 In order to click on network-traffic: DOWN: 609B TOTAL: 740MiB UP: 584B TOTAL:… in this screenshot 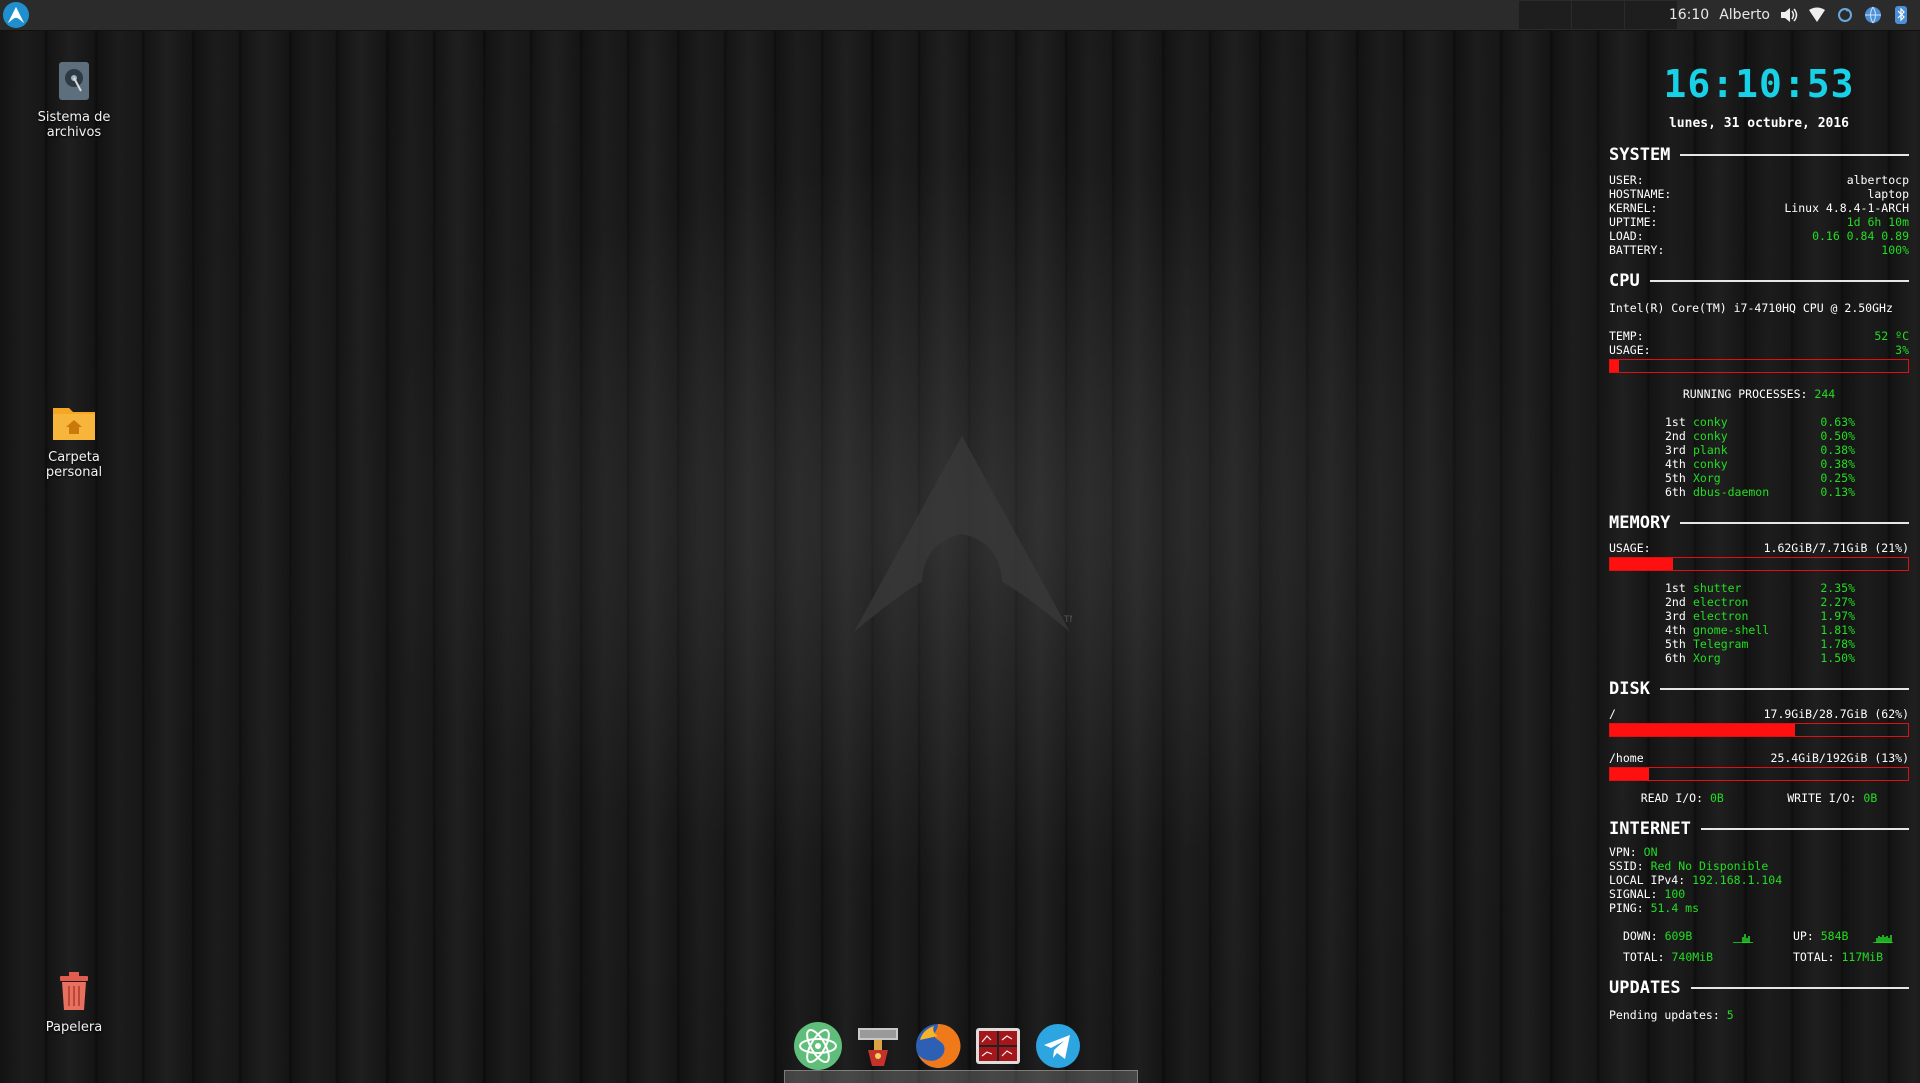, I will do `click(1759, 946)`.